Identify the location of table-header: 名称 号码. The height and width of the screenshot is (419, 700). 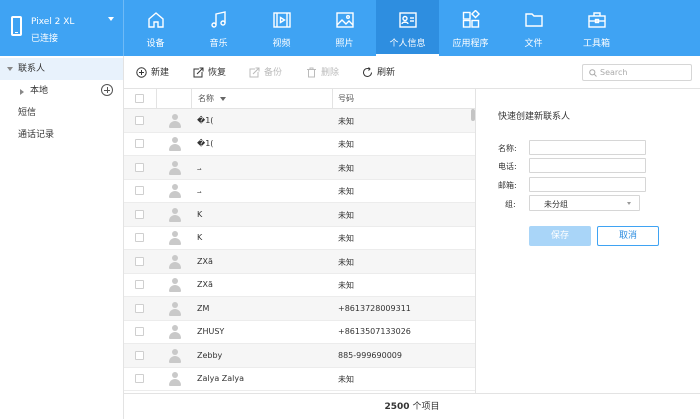
(299, 99).